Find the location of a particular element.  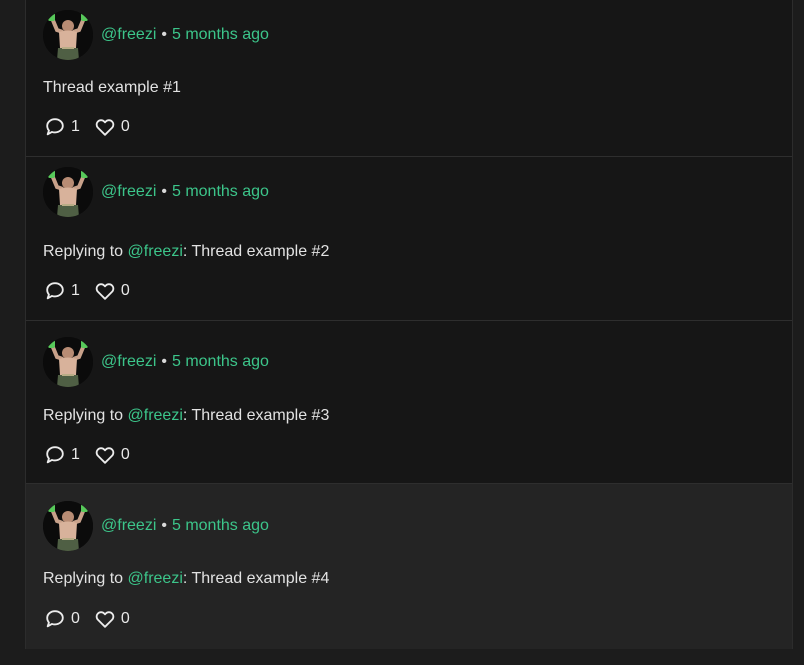

post-actions: 0 0 is located at coordinates (94, 619).